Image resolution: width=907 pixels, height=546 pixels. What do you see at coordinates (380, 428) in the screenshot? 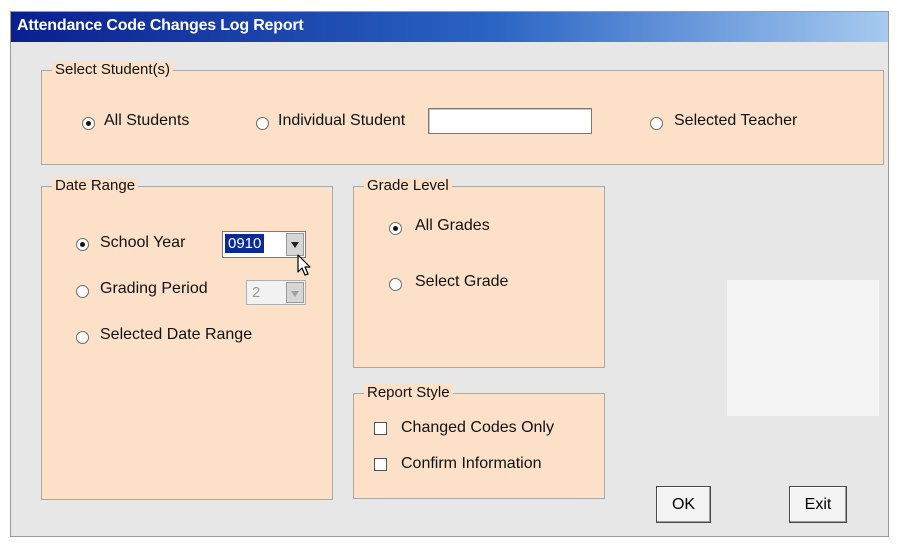
I see `changed-codes-only-checkbox` at bounding box center [380, 428].